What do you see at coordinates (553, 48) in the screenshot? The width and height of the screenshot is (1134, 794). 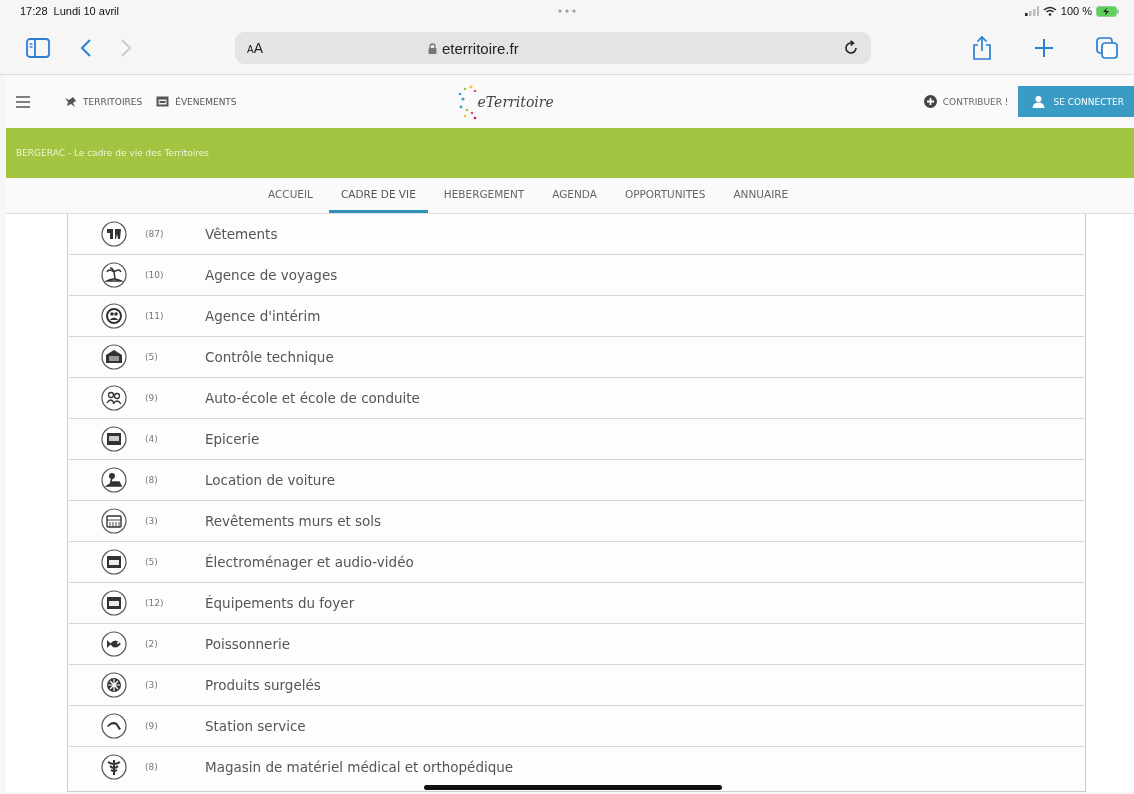 I see `address-bar: AA eterritoire.fr` at bounding box center [553, 48].